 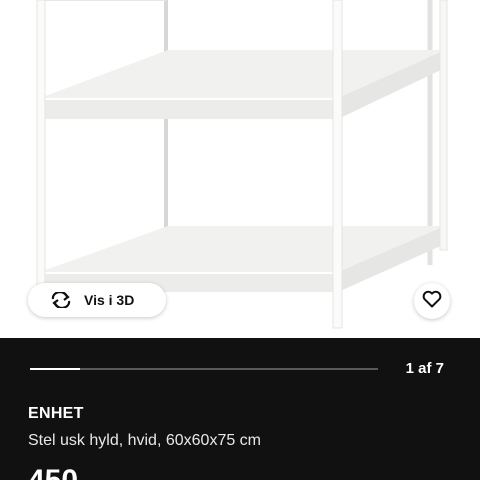 I want to click on heart-icon, so click(x=432, y=301).